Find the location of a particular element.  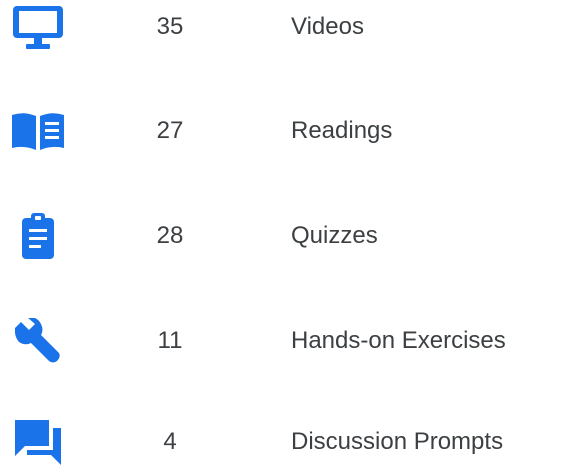

item-label: Hands-on Exercises is located at coordinates (398, 340).